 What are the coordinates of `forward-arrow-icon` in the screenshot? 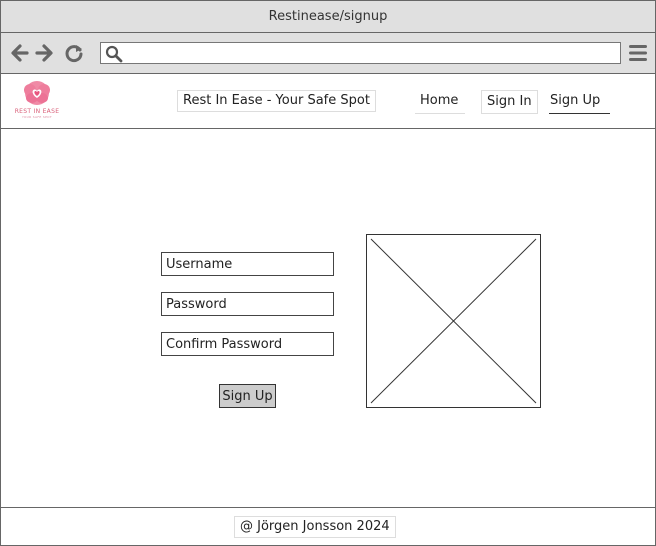 It's located at (44, 53).